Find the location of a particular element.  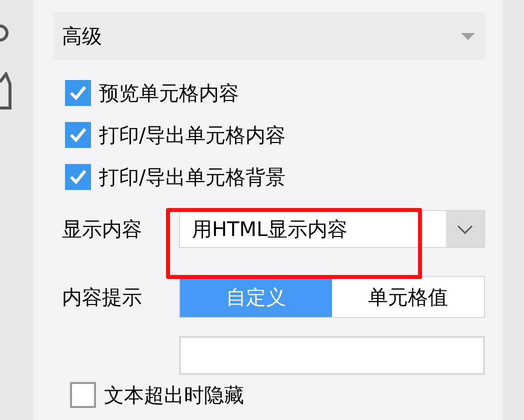

option-label: 打印/导出单元格内容 is located at coordinates (192, 135).